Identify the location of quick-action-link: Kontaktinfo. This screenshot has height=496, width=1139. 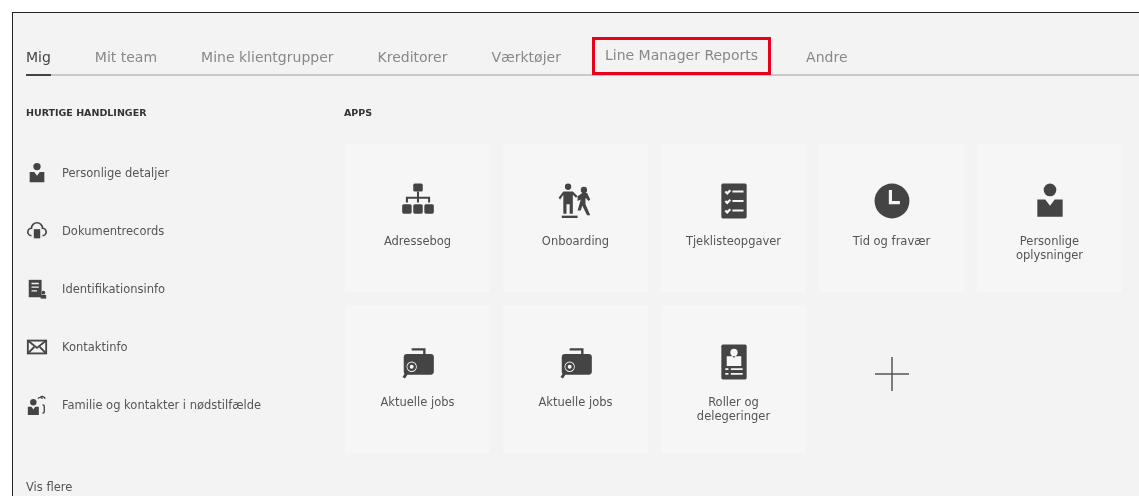
(95, 347).